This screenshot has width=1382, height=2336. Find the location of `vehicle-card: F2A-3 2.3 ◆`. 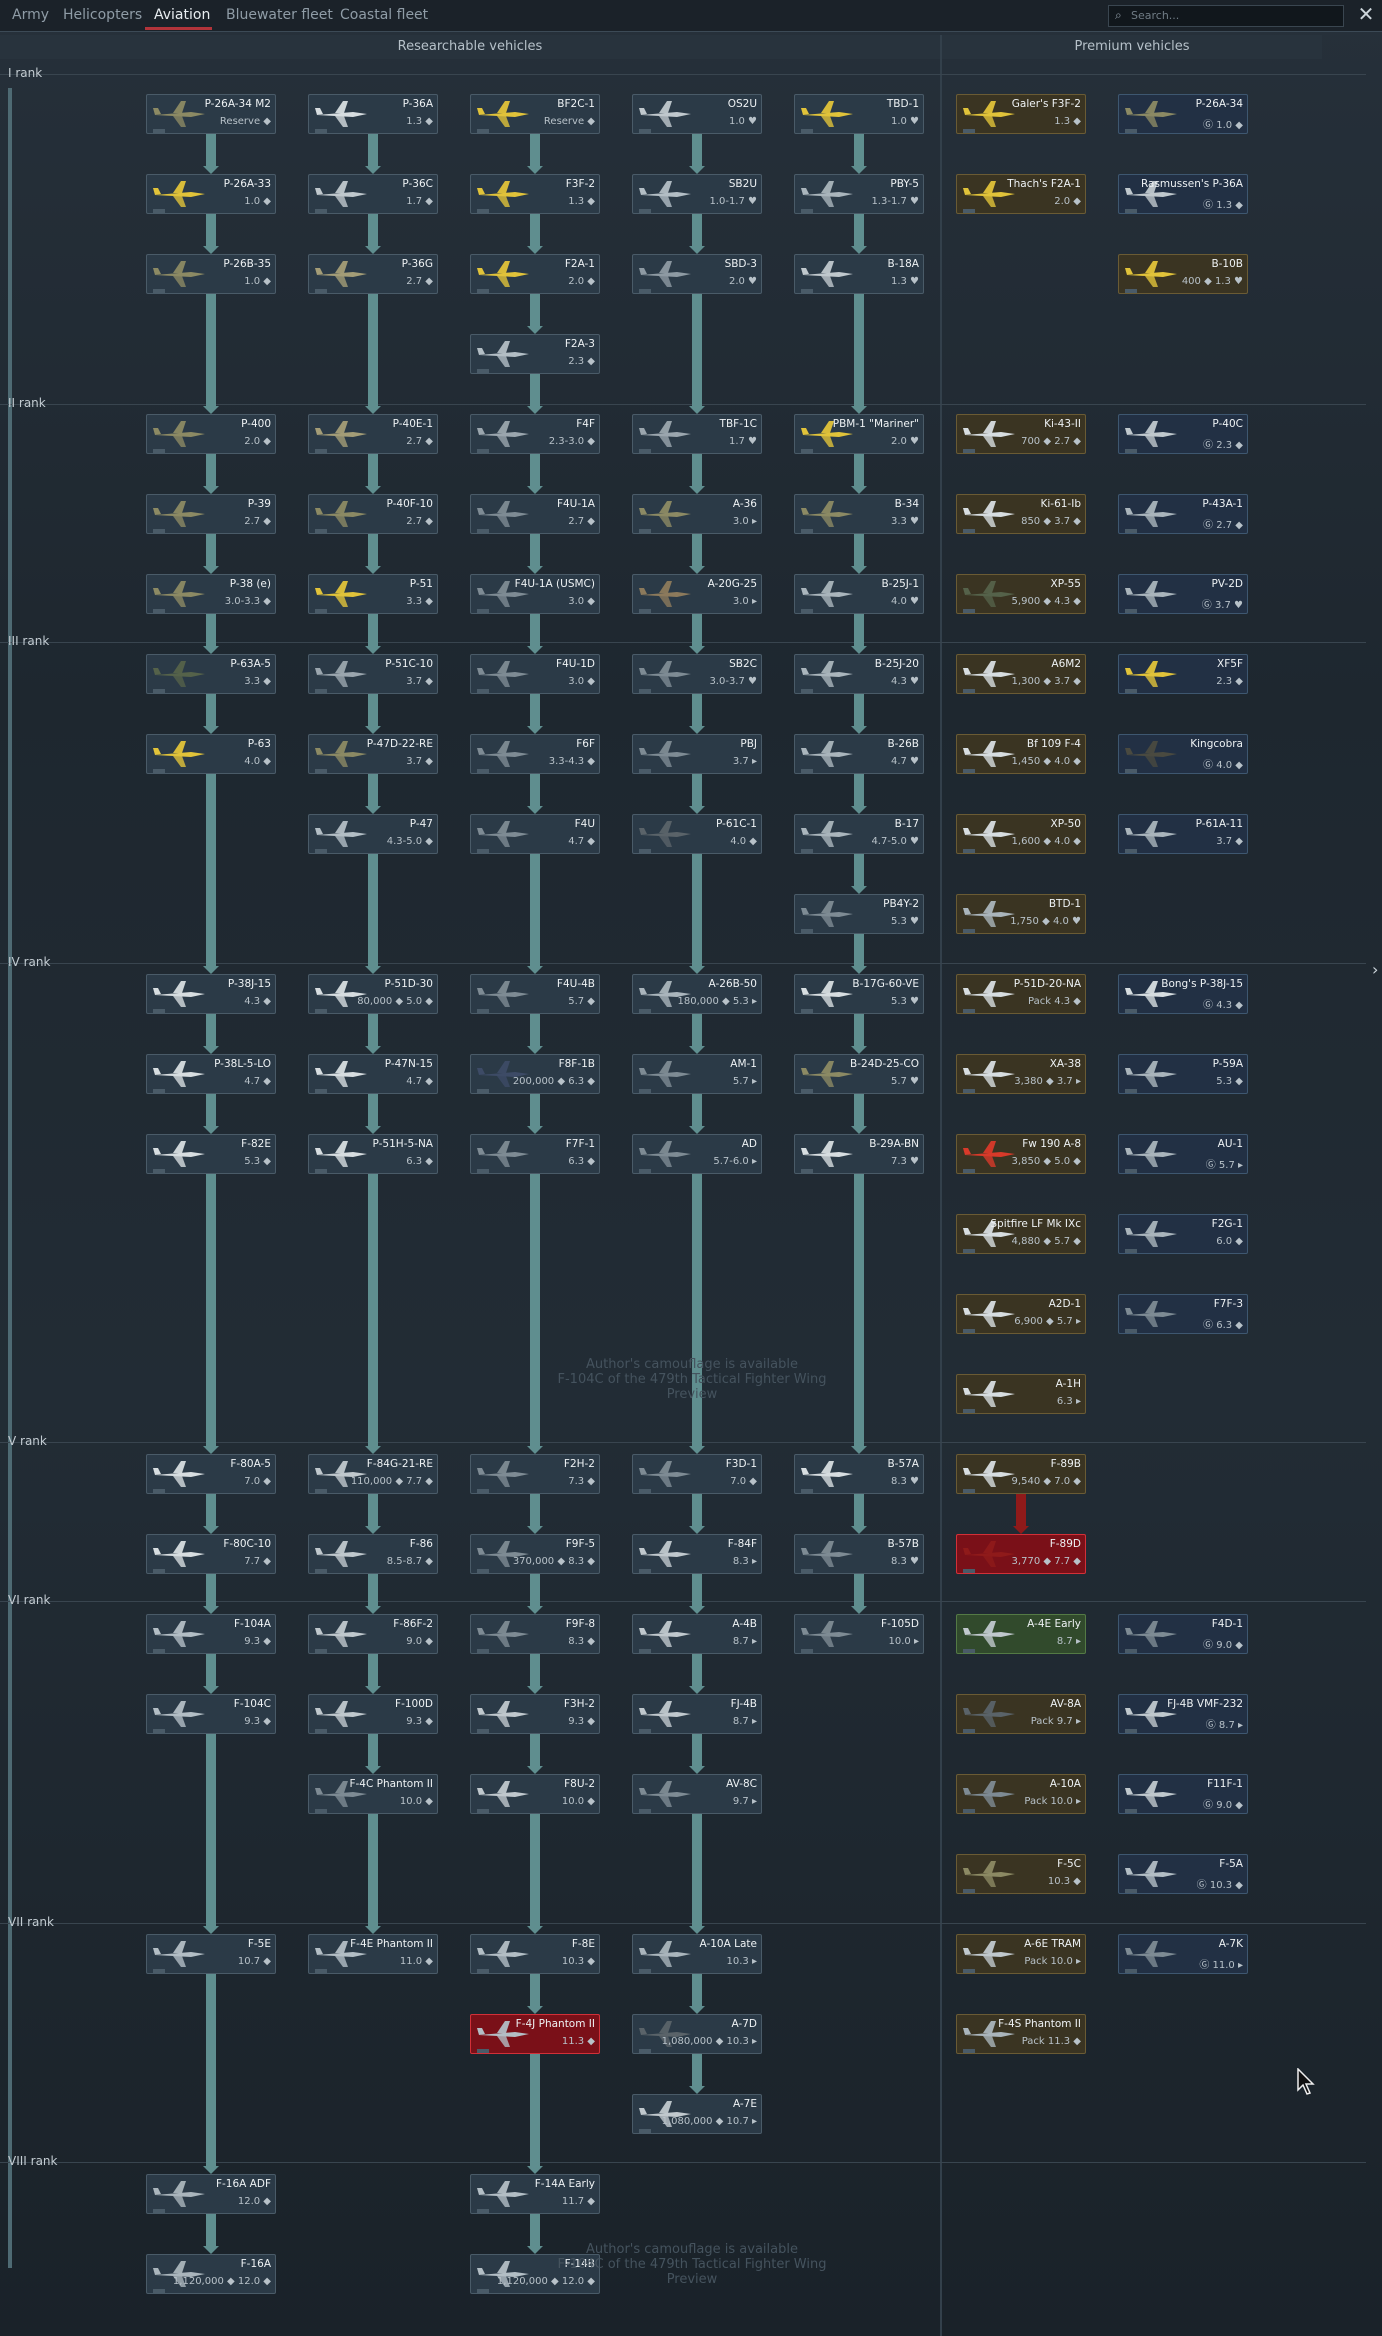

vehicle-card: F2A-3 2.3 ◆ is located at coordinates (535, 354).